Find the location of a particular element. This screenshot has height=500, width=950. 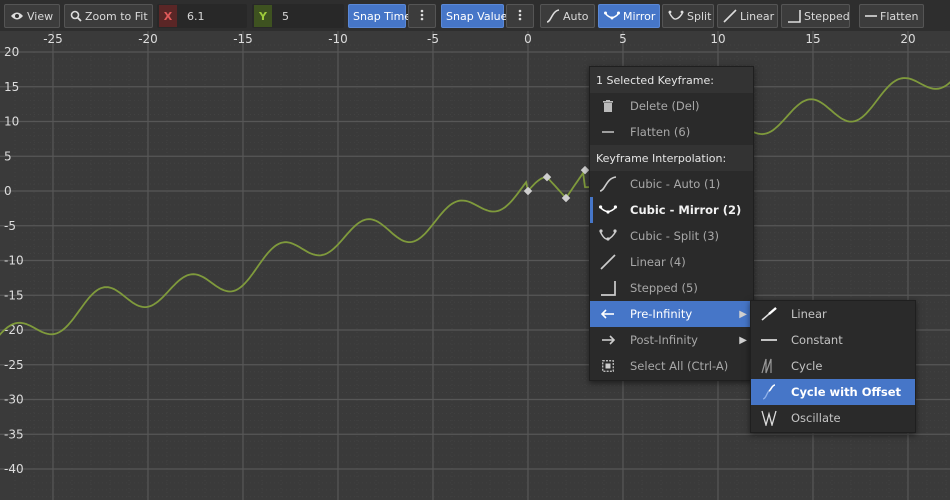

linear-extrapolation-icon is located at coordinates (769, 314).